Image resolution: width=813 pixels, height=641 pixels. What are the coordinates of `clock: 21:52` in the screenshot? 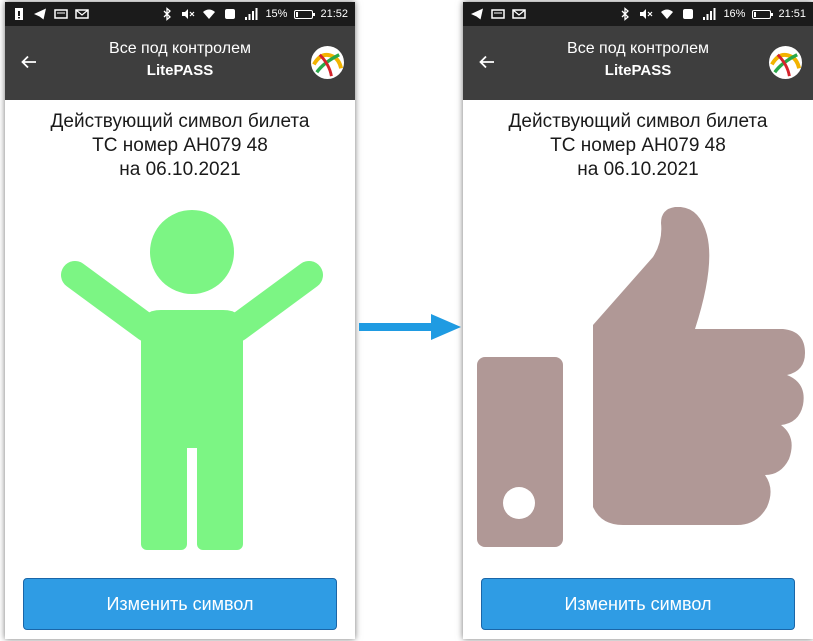 It's located at (334, 14).